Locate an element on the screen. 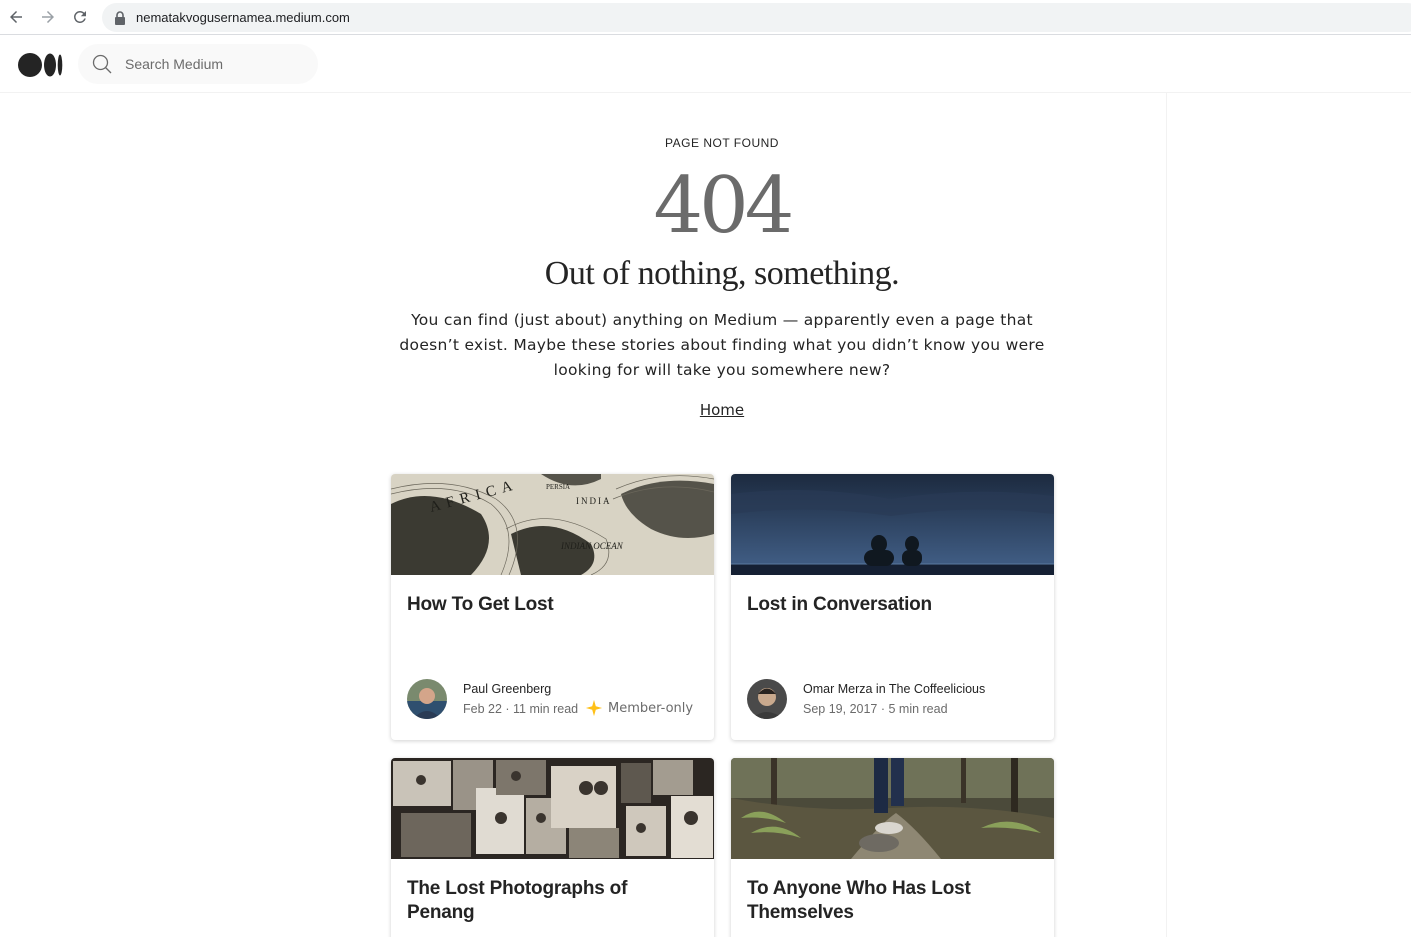 The height and width of the screenshot is (937, 1411). page-not-found-label: PAGE NOT FOUND is located at coordinates (722, 143).